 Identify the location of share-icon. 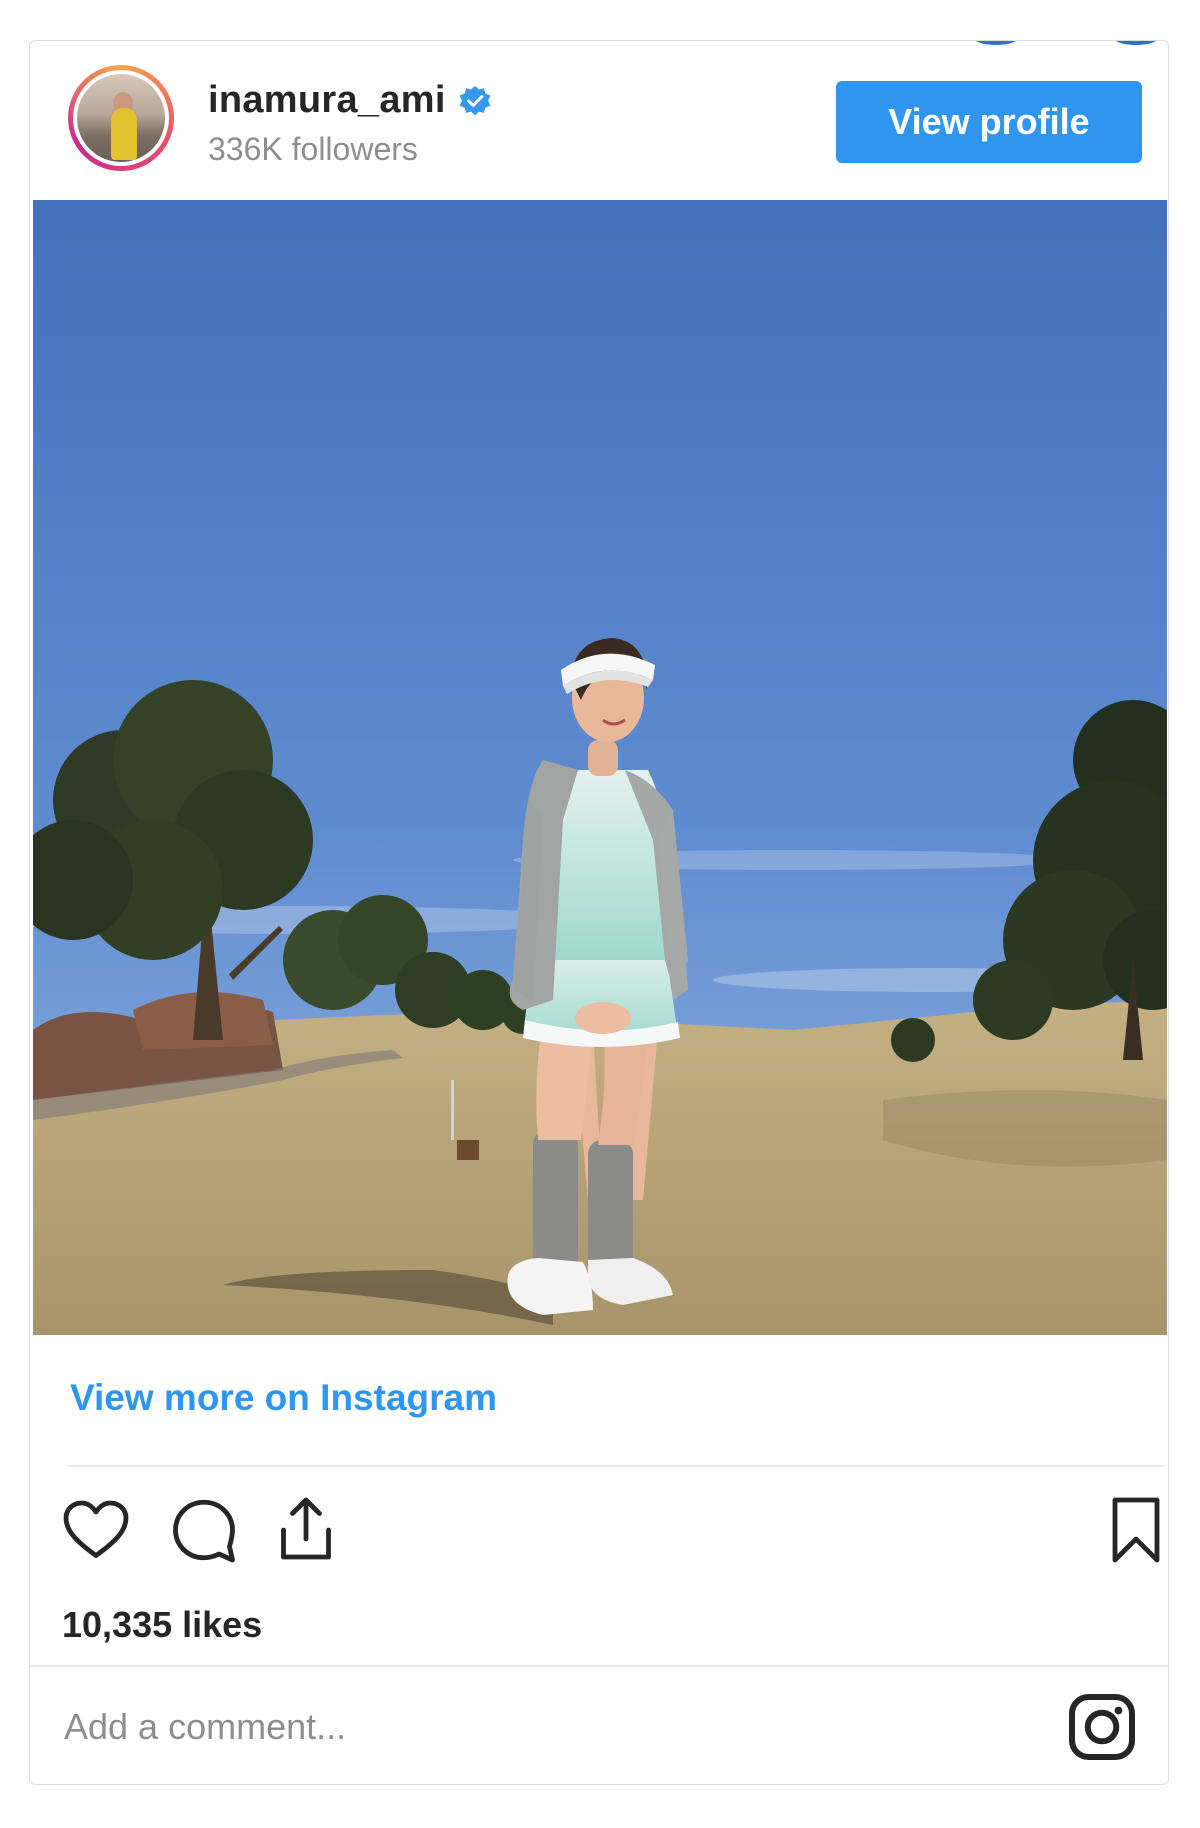
(306, 1530).